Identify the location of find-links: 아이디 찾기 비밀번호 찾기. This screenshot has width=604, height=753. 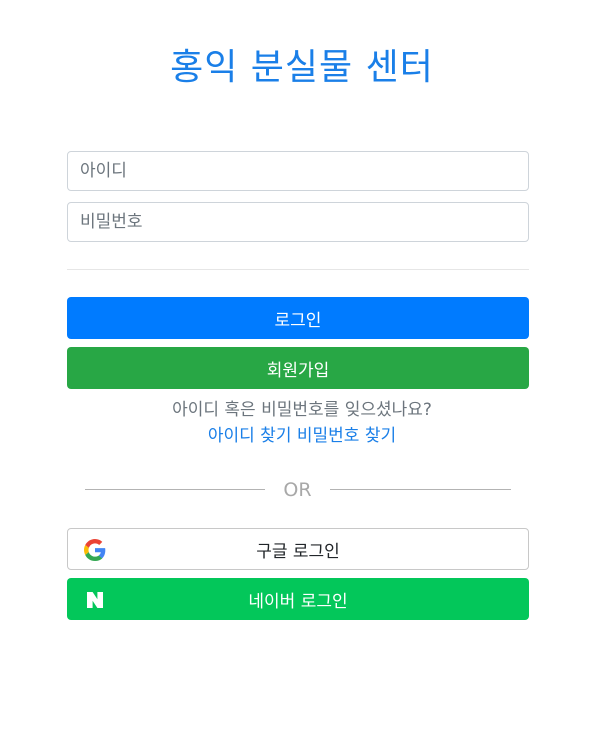
(302, 436).